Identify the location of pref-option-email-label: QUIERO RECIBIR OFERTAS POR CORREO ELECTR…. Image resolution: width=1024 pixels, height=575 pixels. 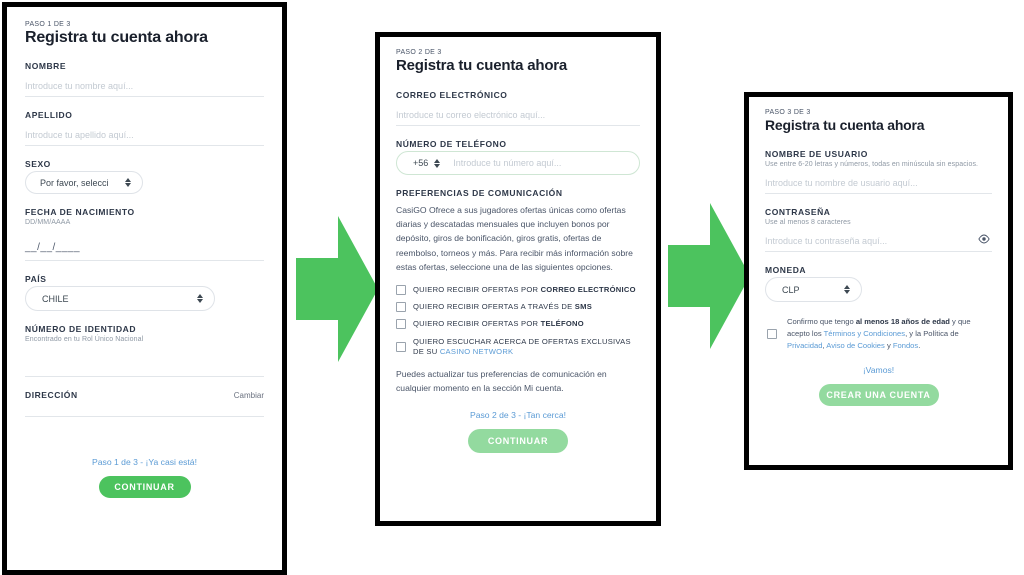
(524, 289).